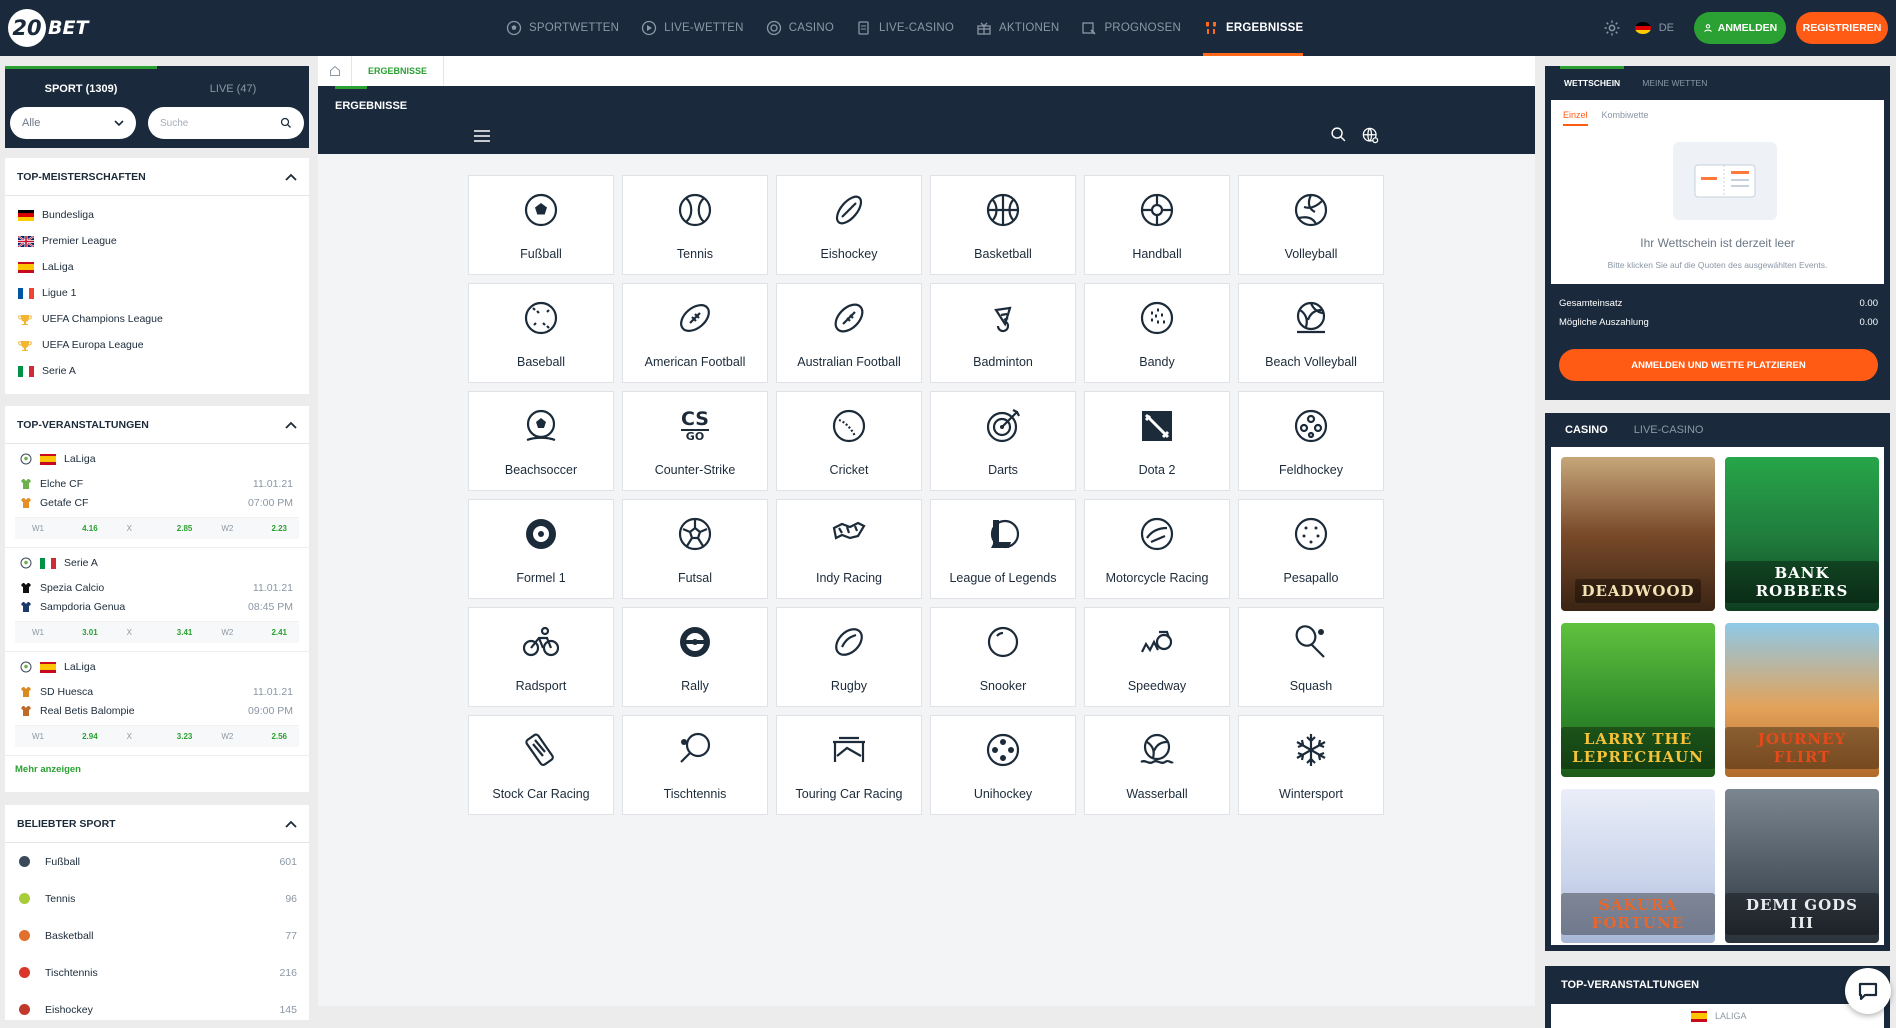 This screenshot has width=1896, height=1028. What do you see at coordinates (157, 425) in the screenshot?
I see `top-events-header: TOP-VERANSTALTUNGEN` at bounding box center [157, 425].